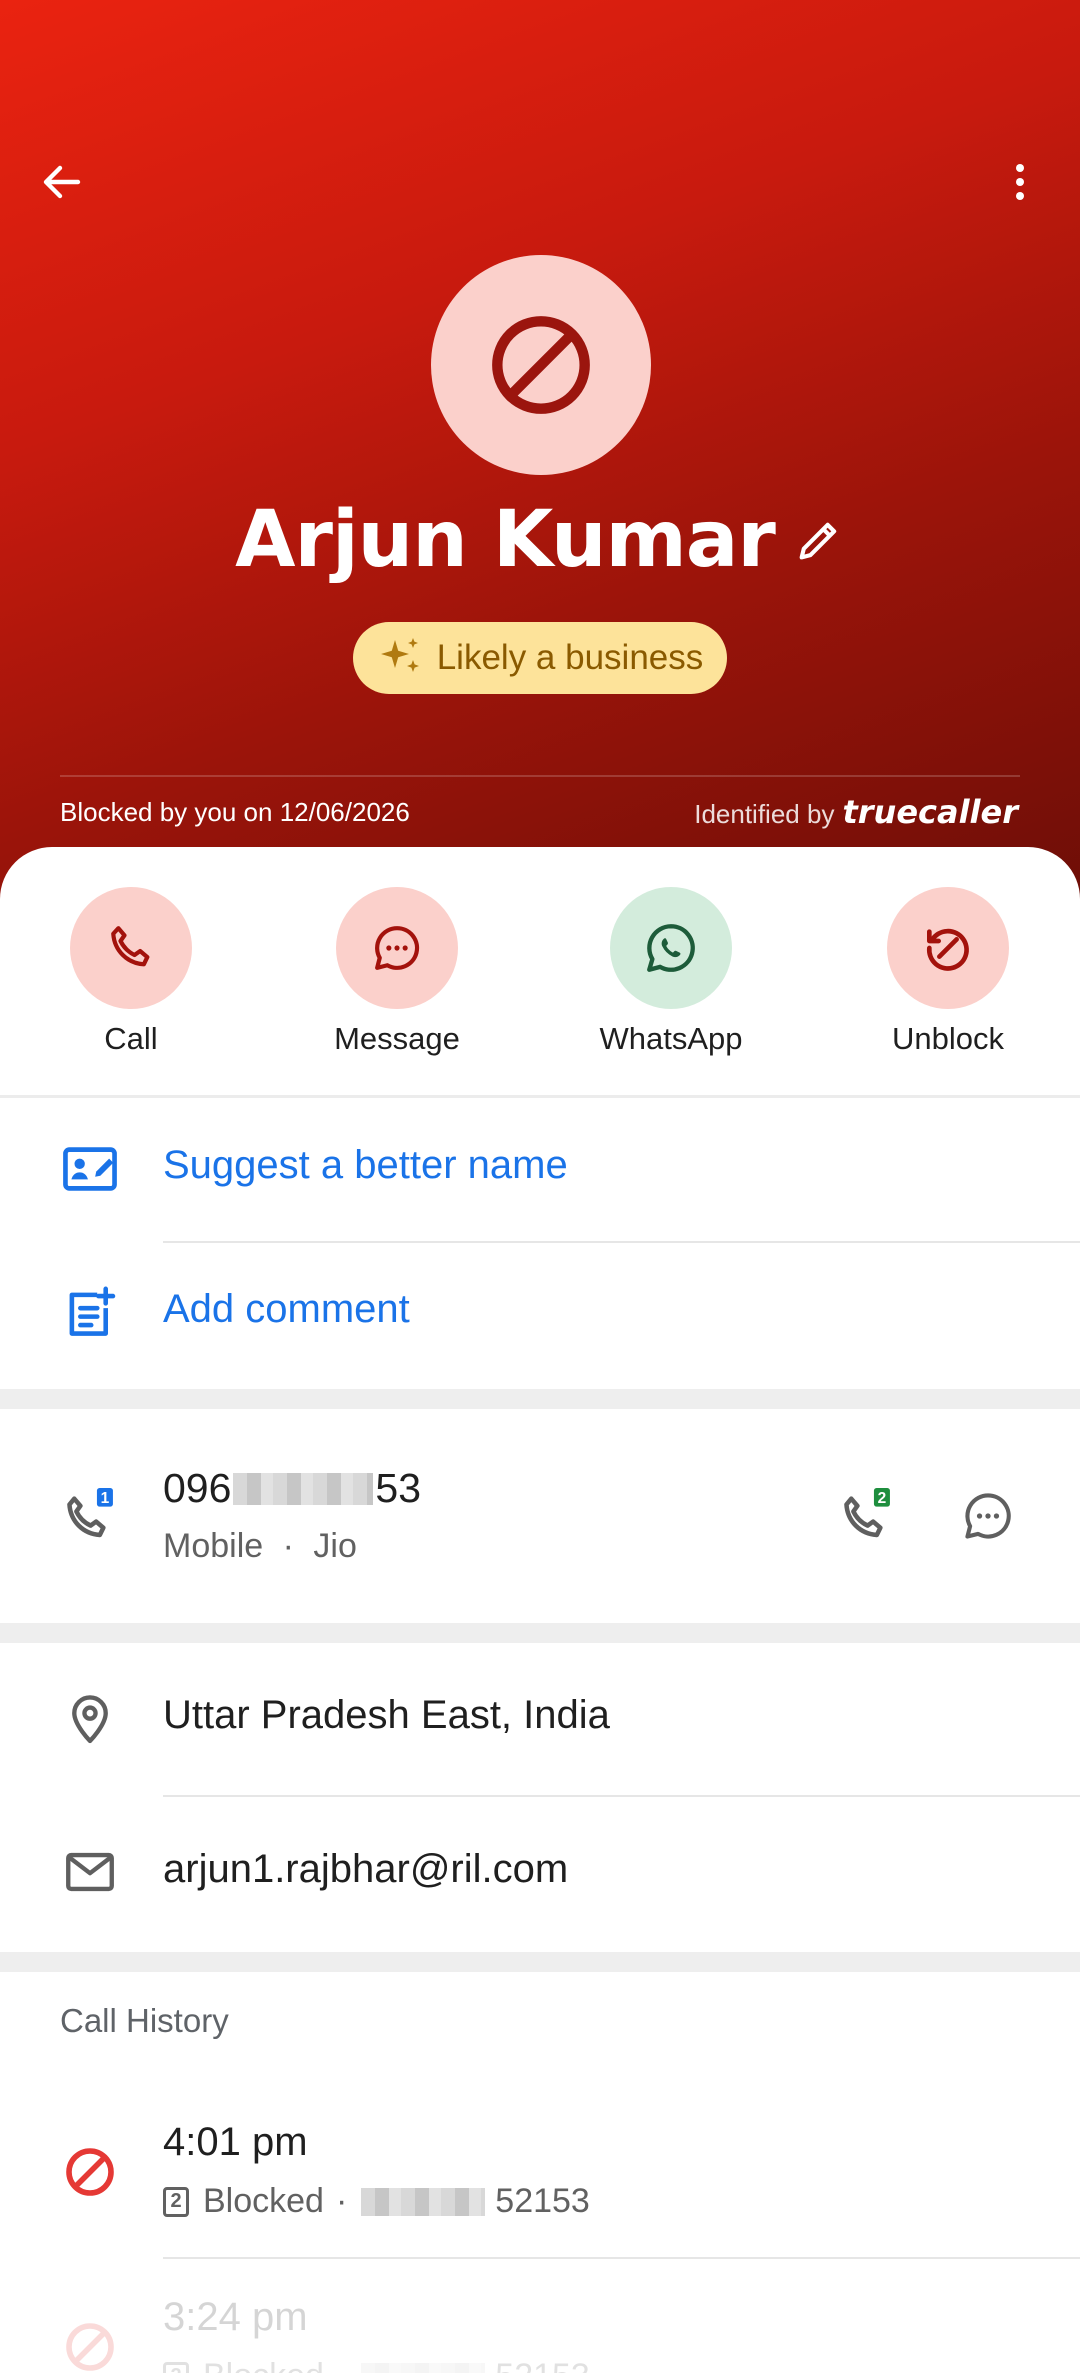  Describe the element at coordinates (366, 1869) in the screenshot. I see `email-text: arjun1.rajbhar@ril.com` at that location.